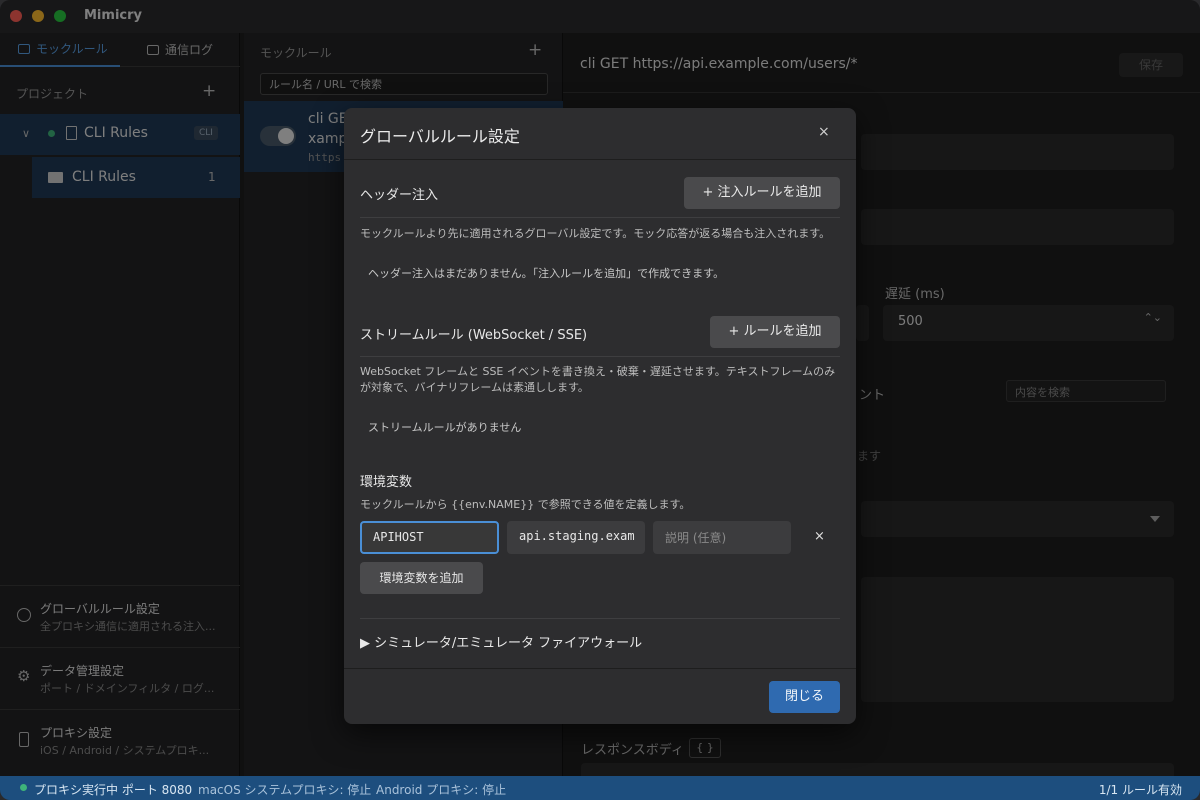 This screenshot has height=800, width=1200. Describe the element at coordinates (441, 790) in the screenshot. I see `android-proxy-status: Android プロキシ: 停止` at that location.